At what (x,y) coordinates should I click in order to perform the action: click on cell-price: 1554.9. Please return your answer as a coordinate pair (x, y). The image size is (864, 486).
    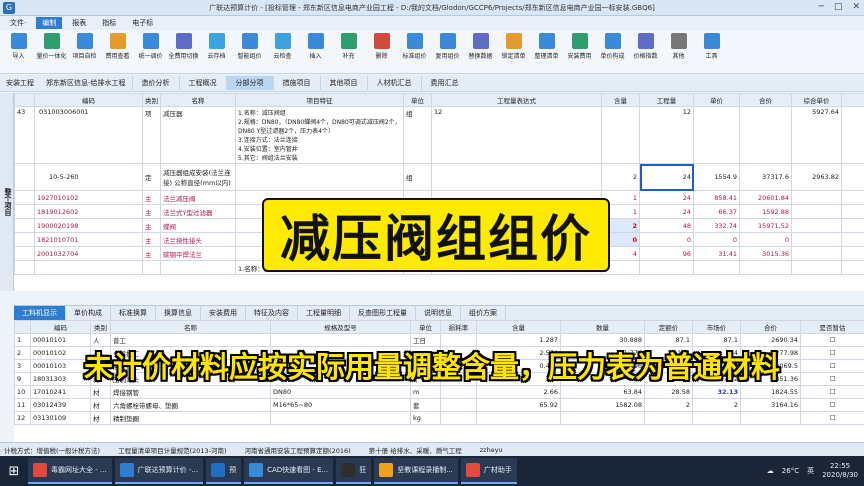
    Looking at the image, I should click on (716, 177).